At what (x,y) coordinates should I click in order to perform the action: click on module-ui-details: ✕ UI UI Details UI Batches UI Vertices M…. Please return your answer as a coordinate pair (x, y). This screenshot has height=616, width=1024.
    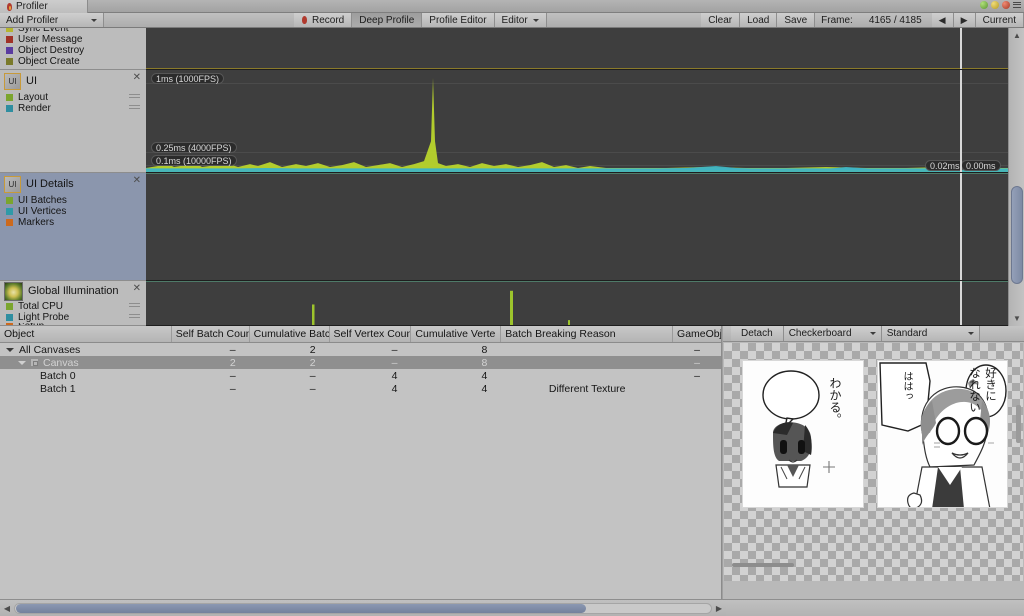
    Looking at the image, I should click on (73, 227).